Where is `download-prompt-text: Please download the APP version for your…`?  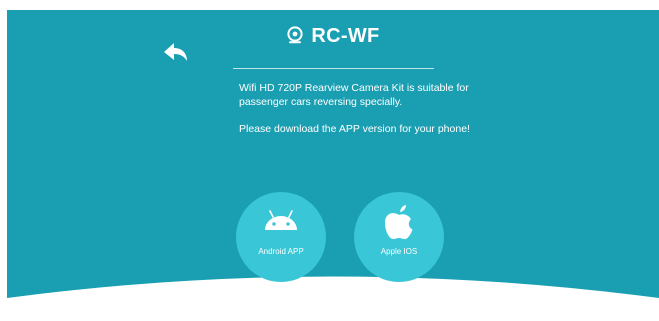 download-prompt-text: Please download the APP version for your… is located at coordinates (354, 129).